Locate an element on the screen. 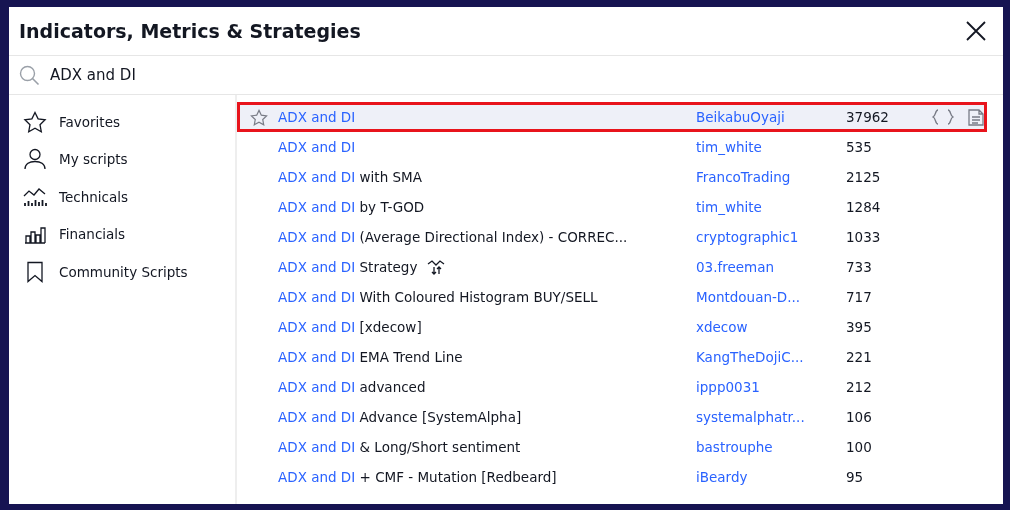 This screenshot has height=510, width=1010. script-name: ADX and DI [xdecow] is located at coordinates (350, 327).